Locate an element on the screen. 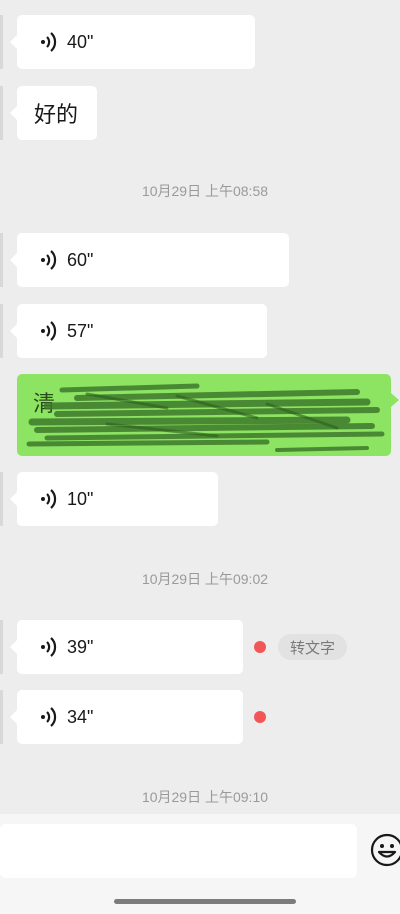 This screenshot has width=400, height=914. convert-to-text-label: 转文字 is located at coordinates (313, 648).